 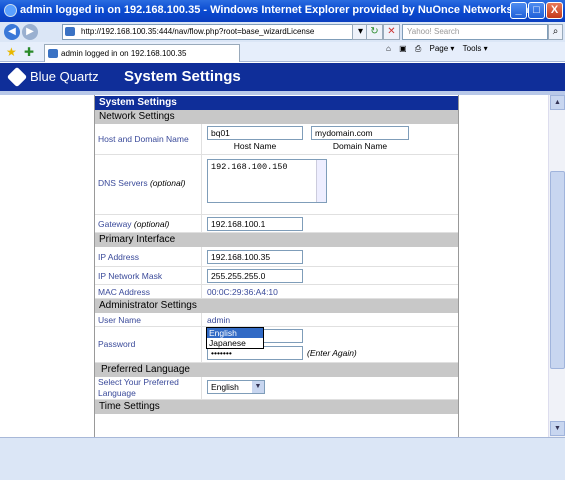 What do you see at coordinates (282, 458) in the screenshot?
I see `status-bar` at bounding box center [282, 458].